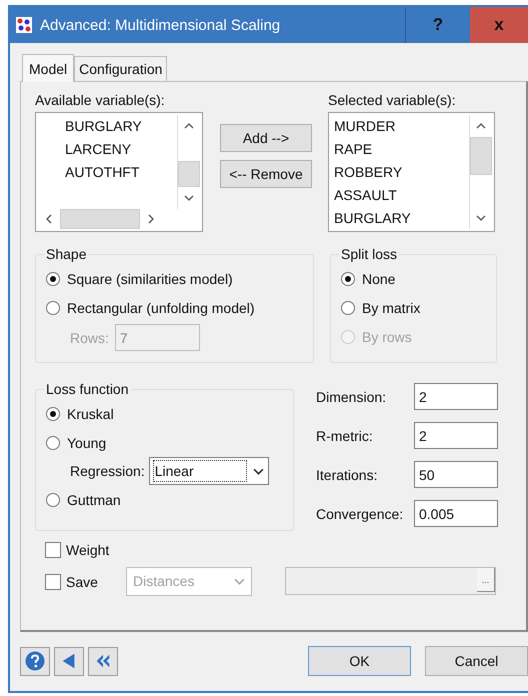 The height and width of the screenshot is (696, 528). Describe the element at coordinates (87, 389) in the screenshot. I see `group-title: Loss function` at that location.